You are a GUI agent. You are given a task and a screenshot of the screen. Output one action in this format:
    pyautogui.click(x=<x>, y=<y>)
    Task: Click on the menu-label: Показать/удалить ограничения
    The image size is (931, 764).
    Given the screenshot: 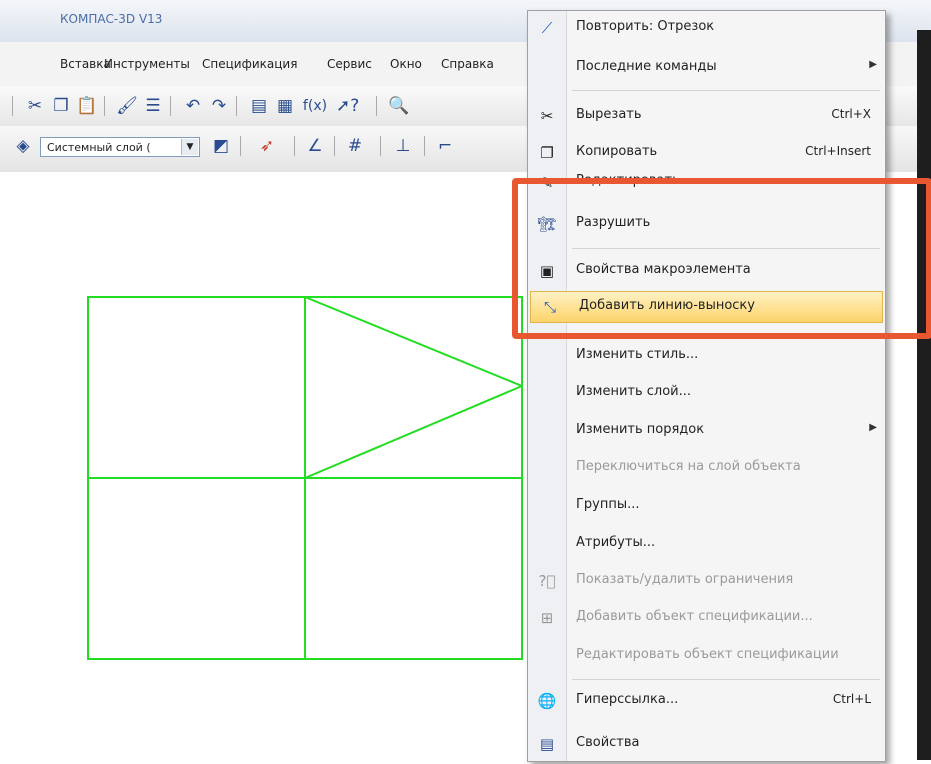 What is the action you would take?
    pyautogui.click(x=685, y=579)
    